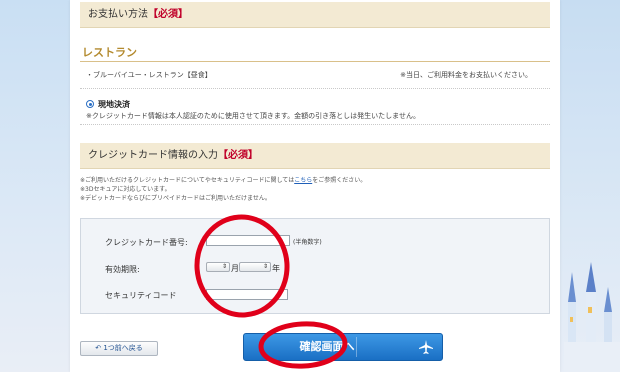  I want to click on restaurant-divider, so click(315, 61).